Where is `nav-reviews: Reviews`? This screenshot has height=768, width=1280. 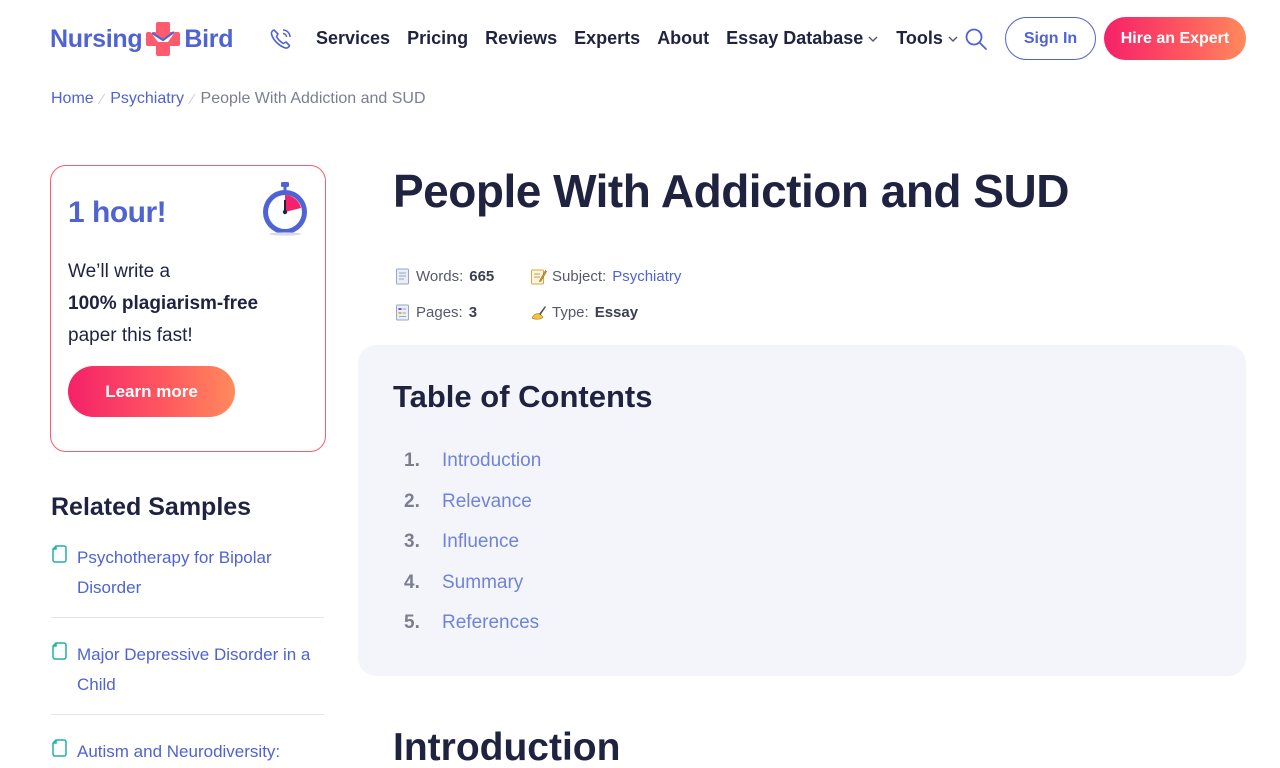 nav-reviews: Reviews is located at coordinates (521, 38).